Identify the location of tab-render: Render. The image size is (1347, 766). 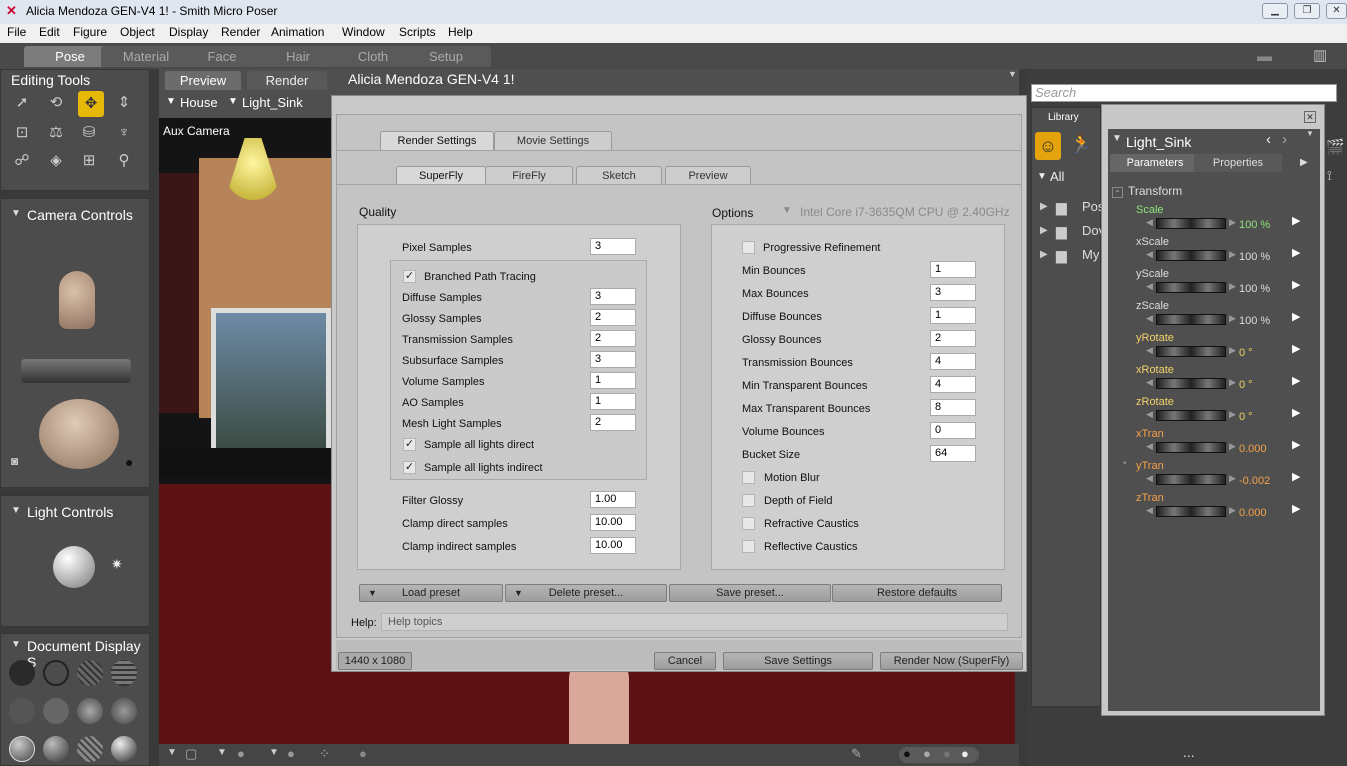
(287, 80).